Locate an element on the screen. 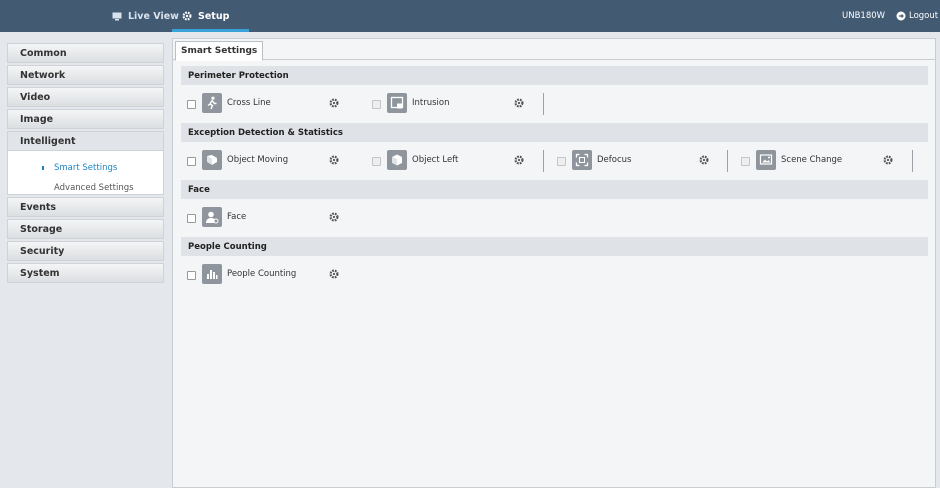 This screenshot has height=488, width=940. nav-live-view-label: Live View is located at coordinates (153, 16).